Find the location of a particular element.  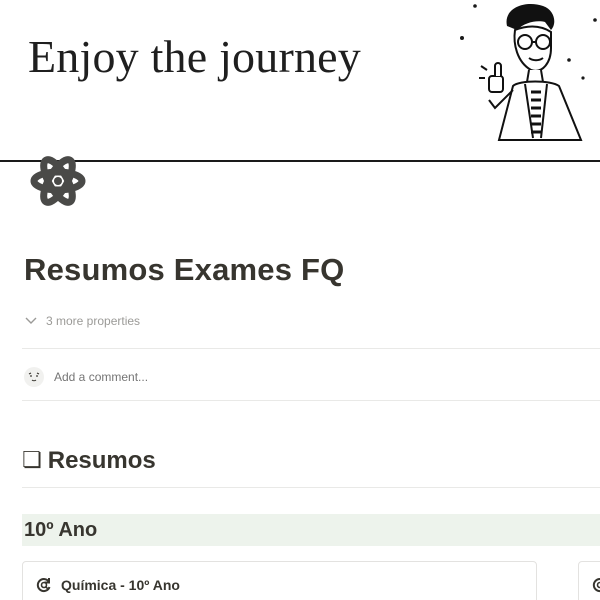

section-title: Resumos is located at coordinates (101, 460).